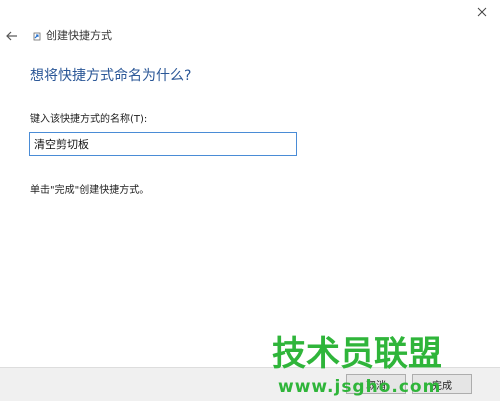 This screenshot has height=401, width=500. Describe the element at coordinates (163, 144) in the screenshot. I see `shortcut-name-input` at that location.